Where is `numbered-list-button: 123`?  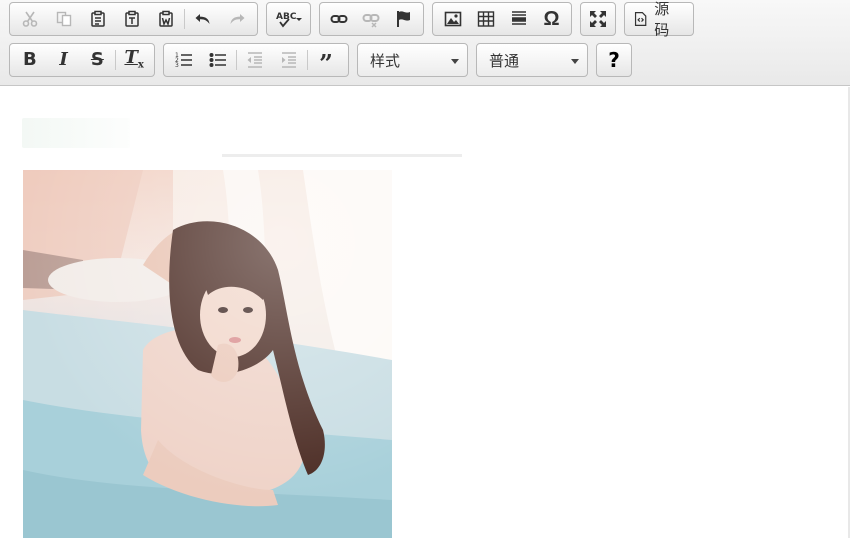 numbered-list-button: 123 is located at coordinates (184, 60).